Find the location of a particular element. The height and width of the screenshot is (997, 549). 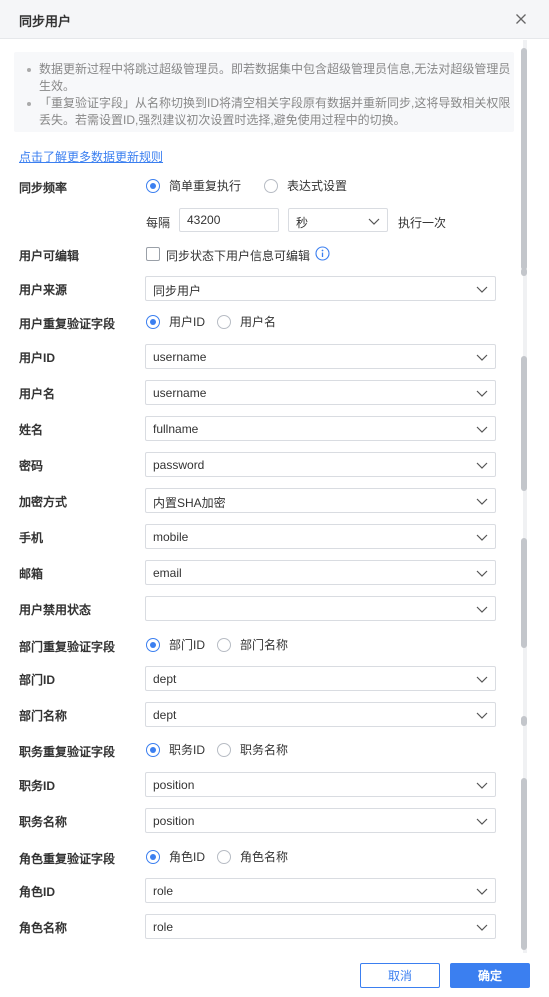

user-dup-field-label: 用户重复验证字段 is located at coordinates (67, 324).